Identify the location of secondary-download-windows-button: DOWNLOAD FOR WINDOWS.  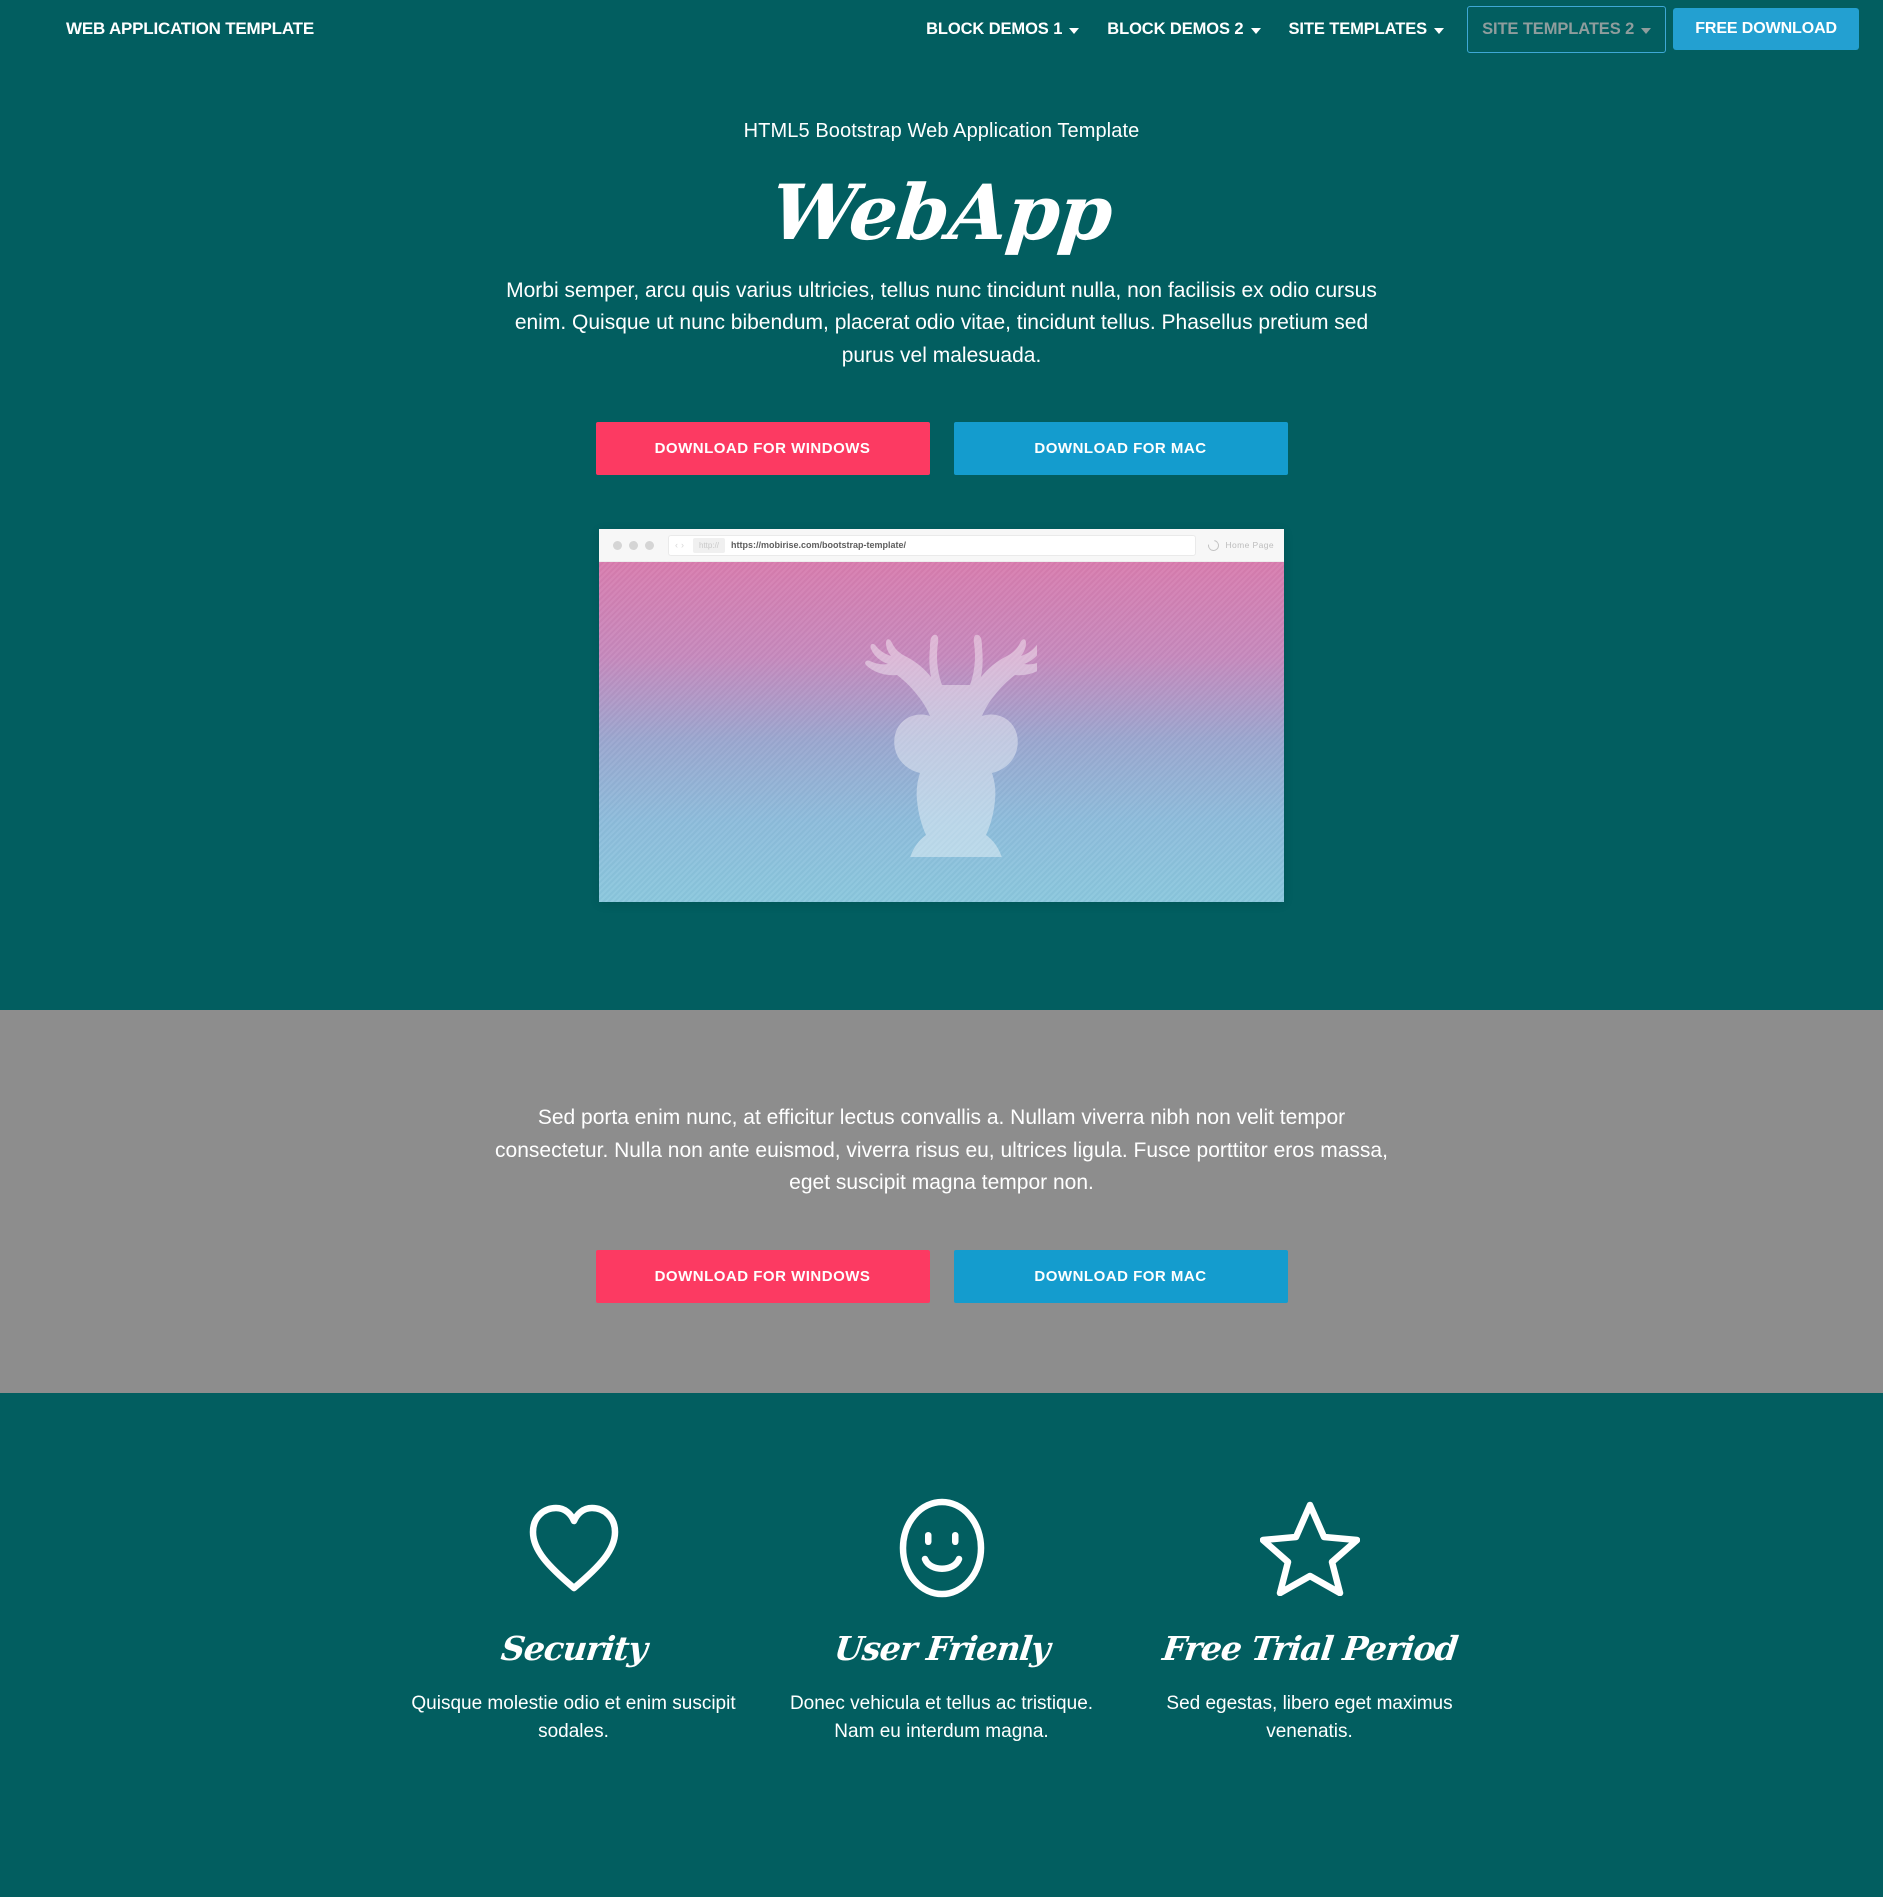
(762, 1276).